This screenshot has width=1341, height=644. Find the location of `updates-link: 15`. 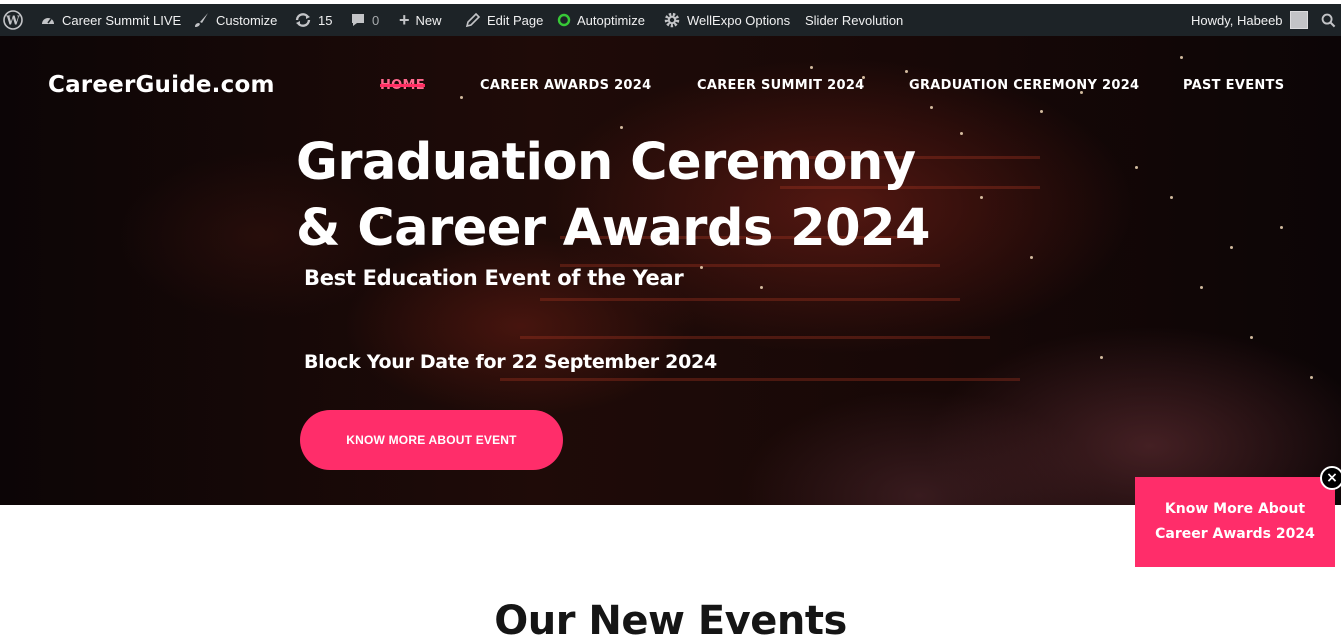

updates-link: 15 is located at coordinates (313, 20).